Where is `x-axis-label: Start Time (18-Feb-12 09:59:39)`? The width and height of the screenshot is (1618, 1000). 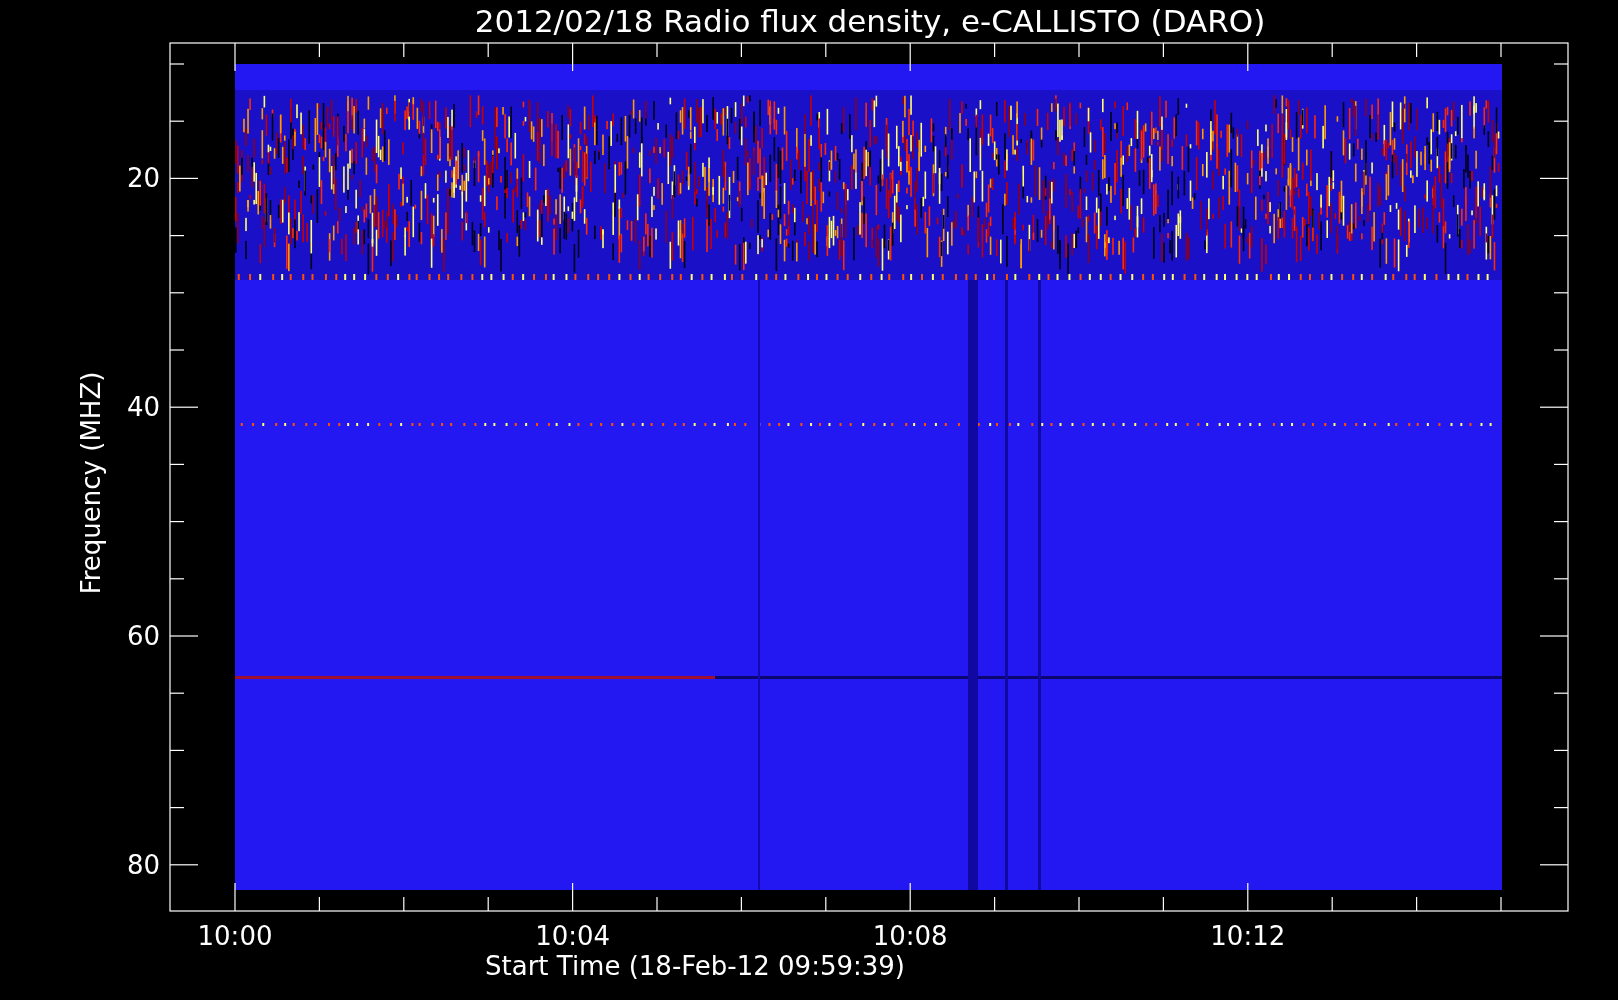 x-axis-label: Start Time (18-Feb-12 09:59:39) is located at coordinates (695, 966).